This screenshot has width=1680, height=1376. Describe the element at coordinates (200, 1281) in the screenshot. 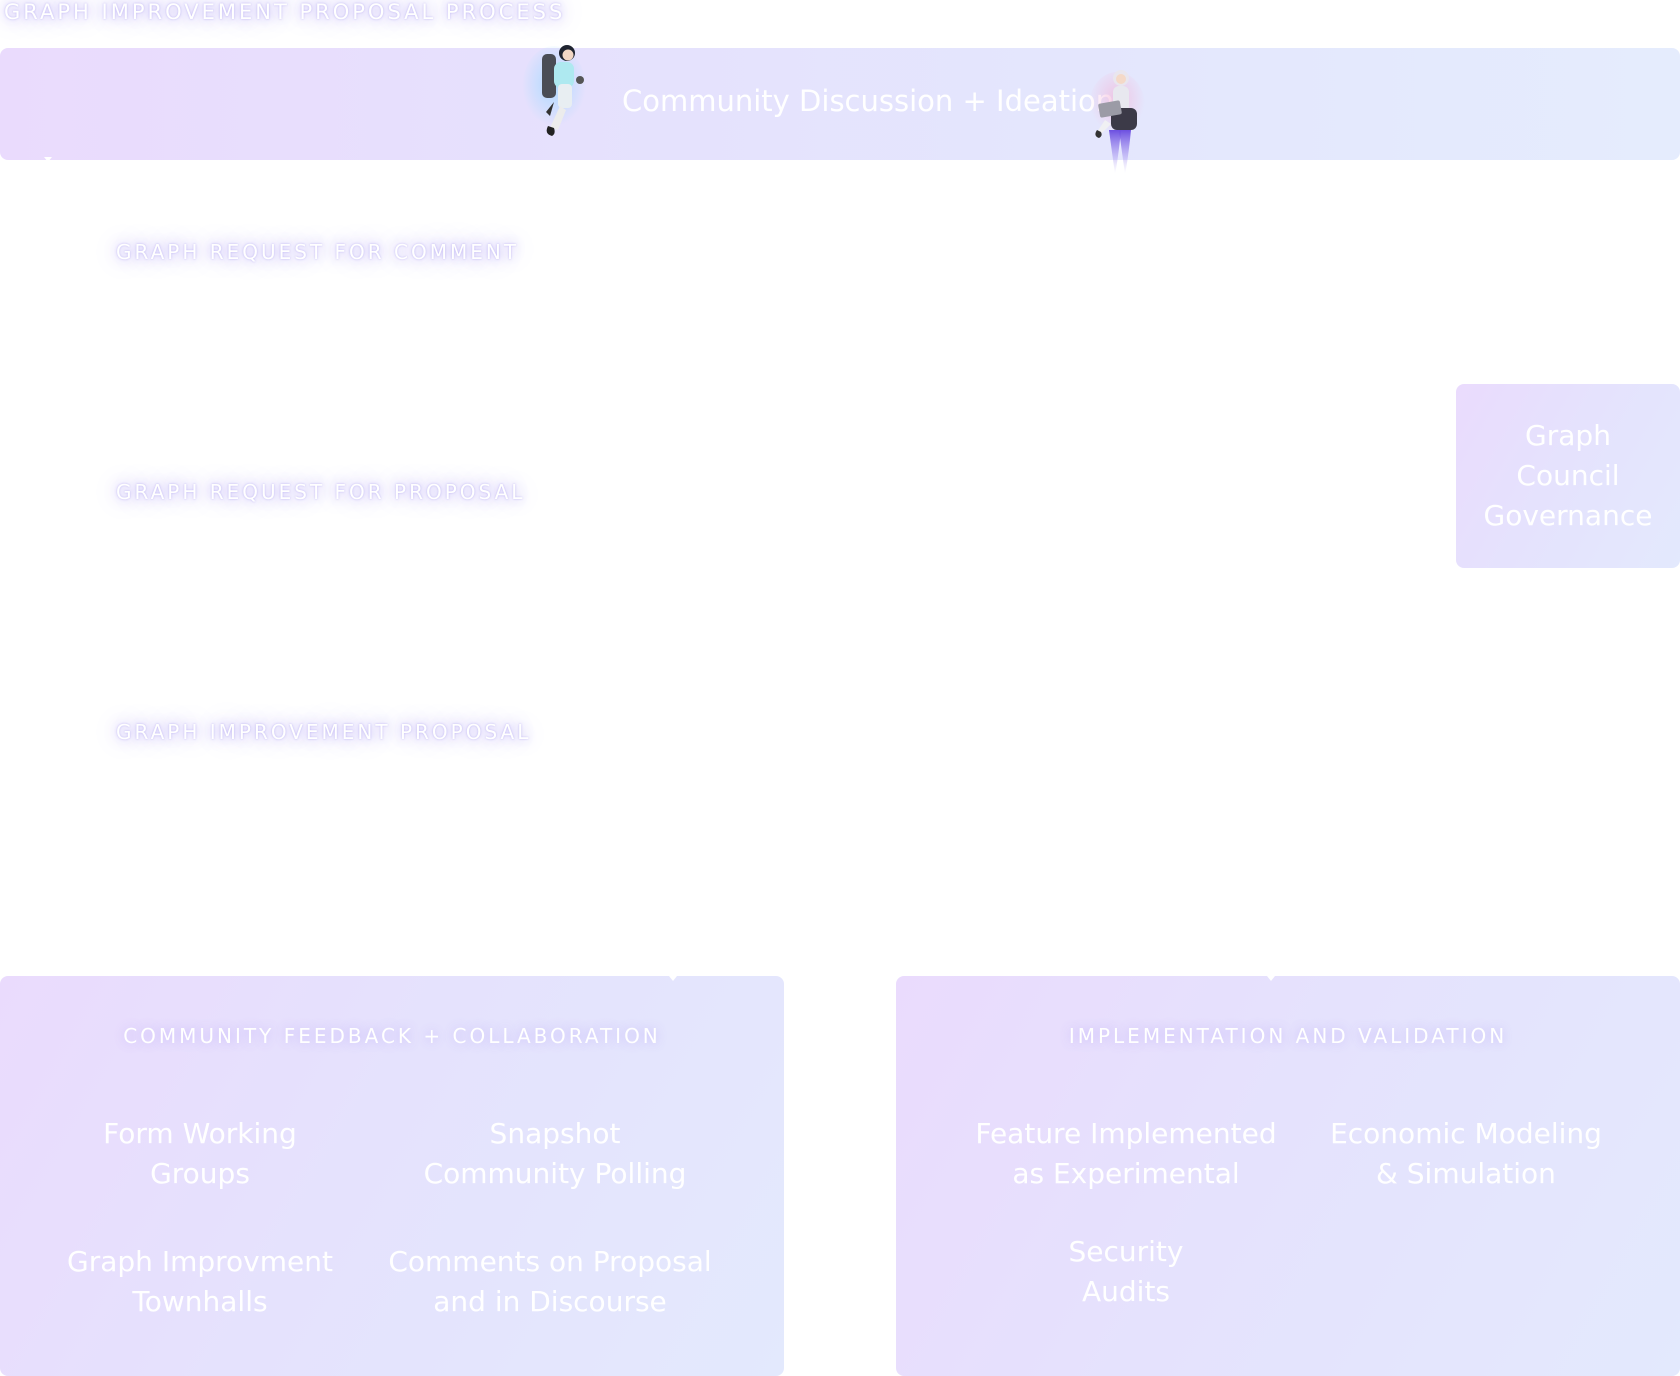

I see `feedback-item-townhalls: Graph Improvment Townhalls` at that location.